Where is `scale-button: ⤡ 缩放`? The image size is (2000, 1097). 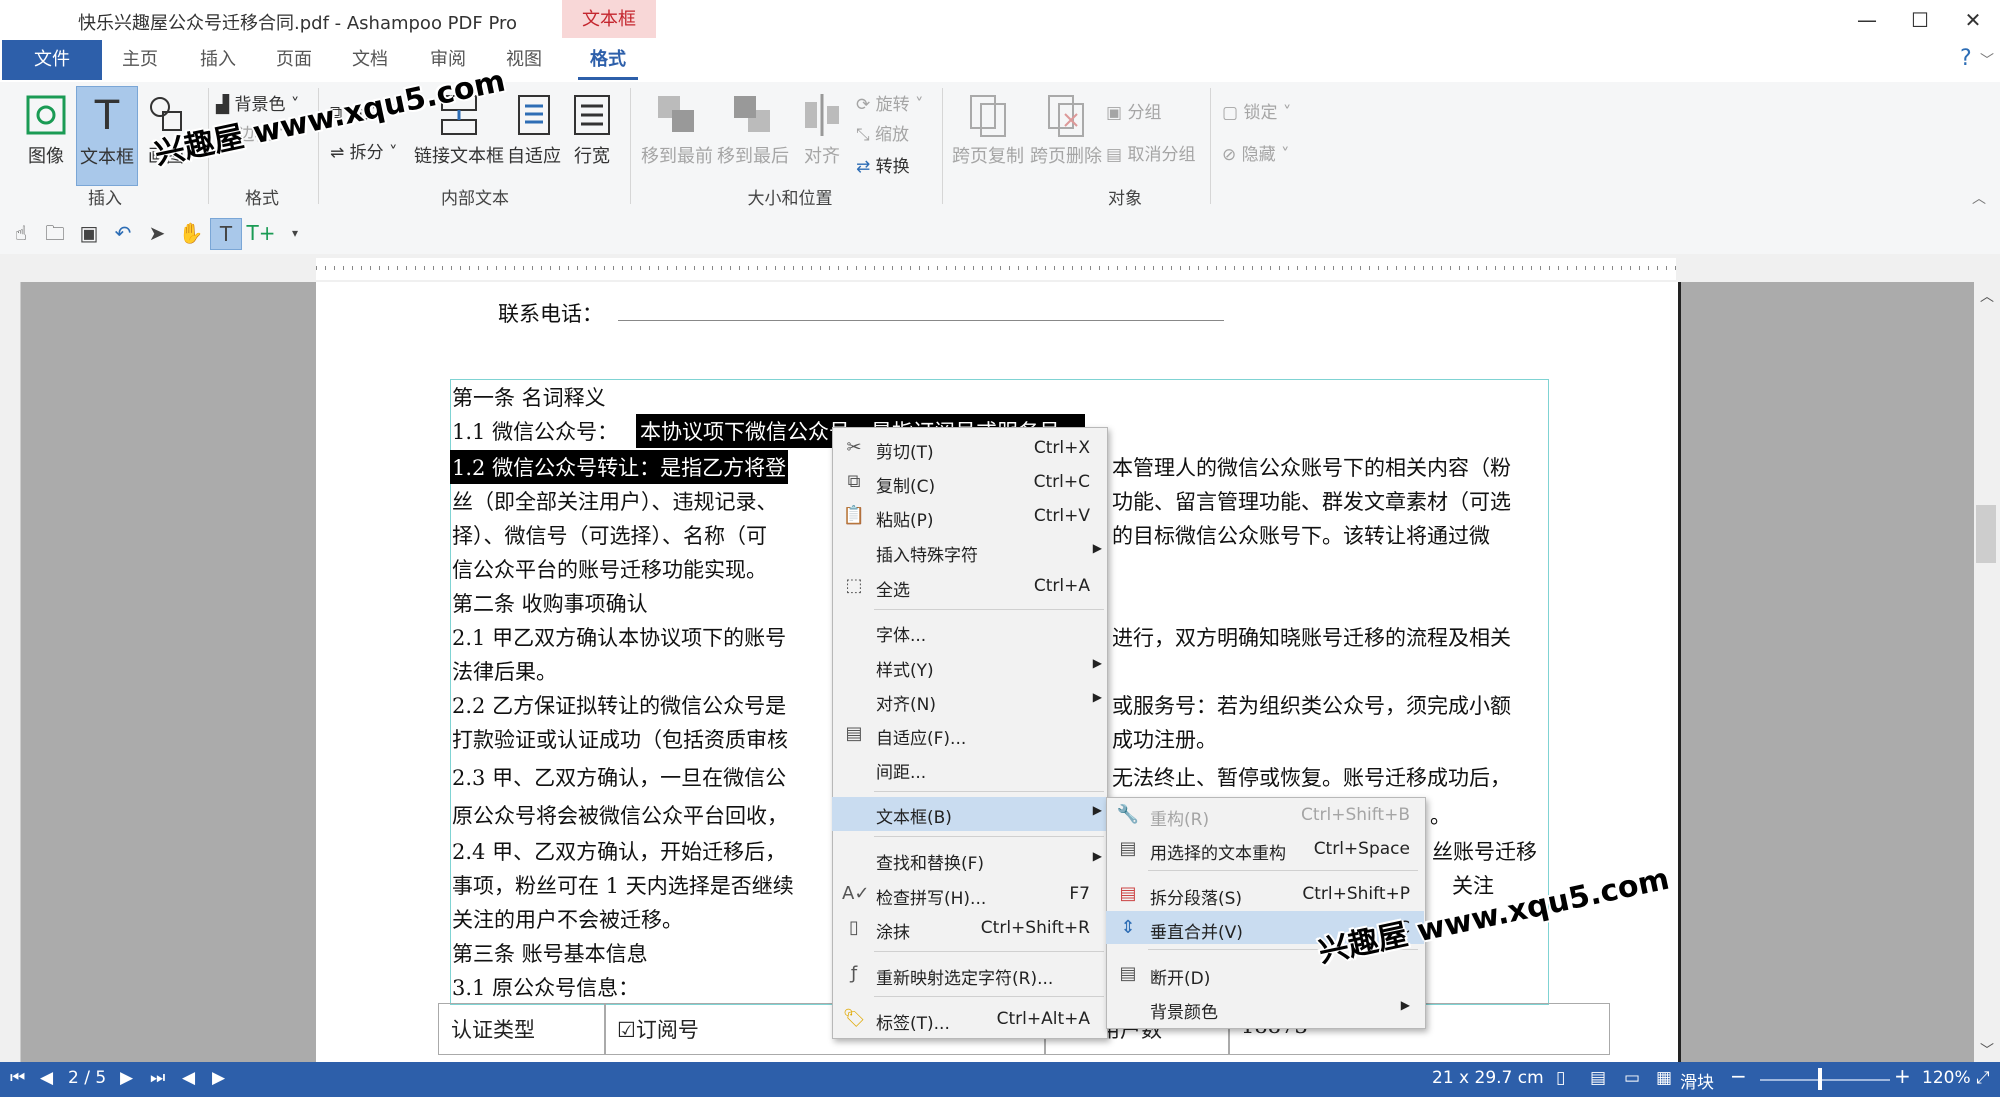 scale-button: ⤡ 缩放 is located at coordinates (882, 132).